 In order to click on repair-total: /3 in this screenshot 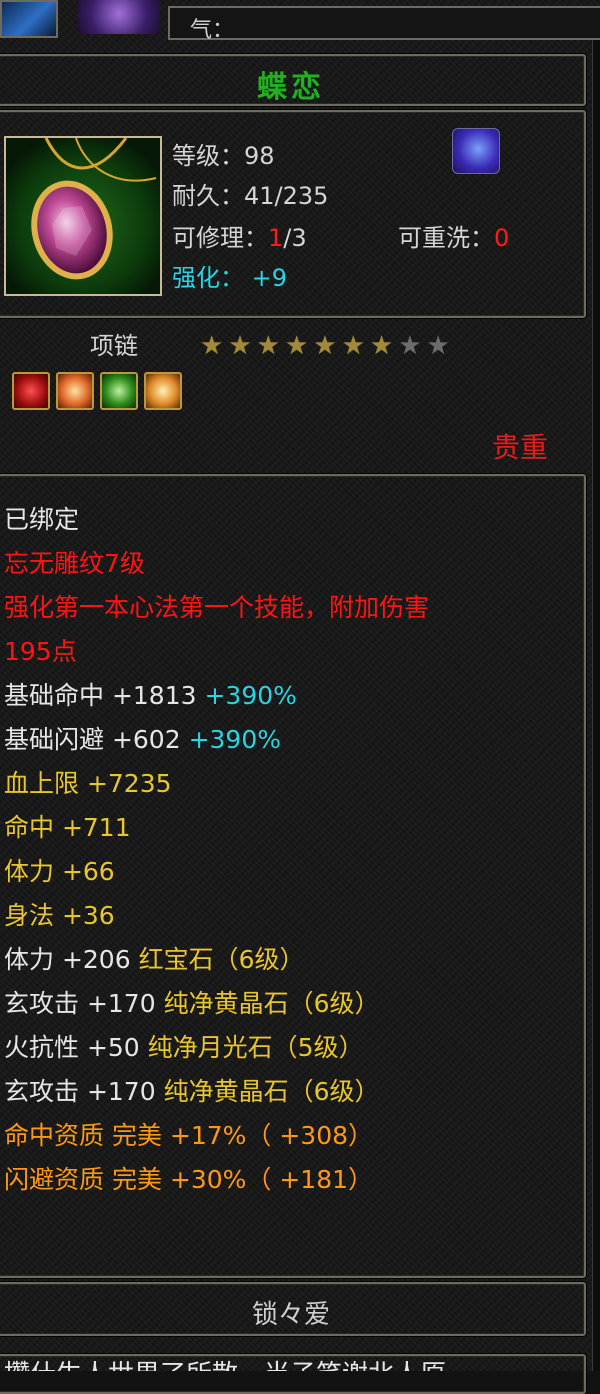, I will do `click(295, 238)`.